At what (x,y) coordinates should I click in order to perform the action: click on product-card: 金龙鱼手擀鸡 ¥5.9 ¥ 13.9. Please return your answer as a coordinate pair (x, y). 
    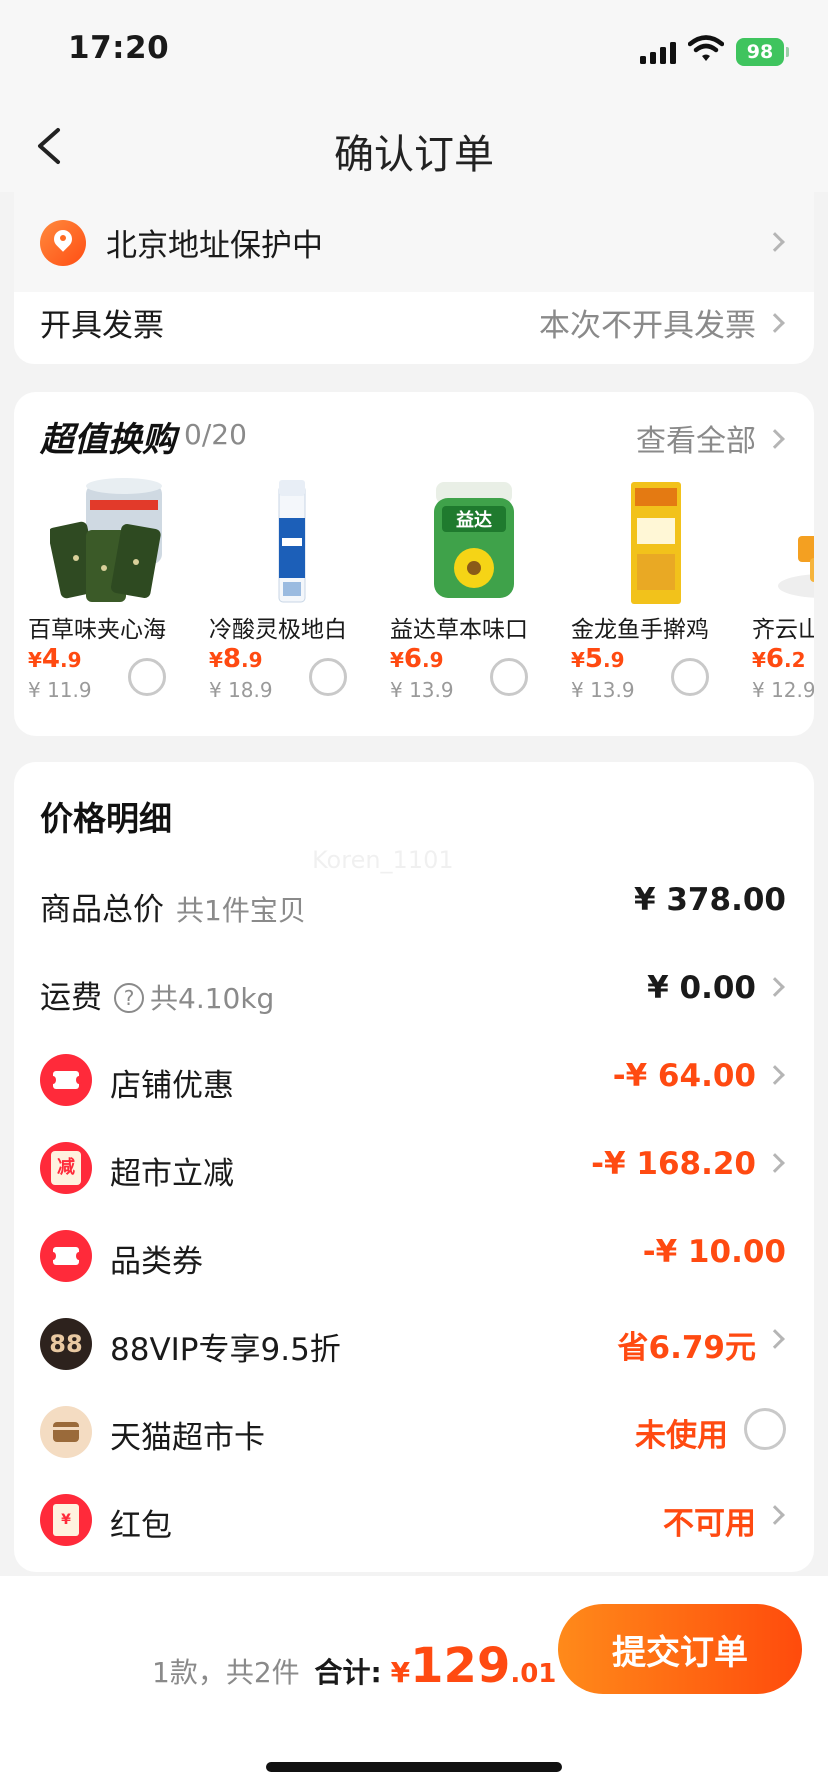
    Looking at the image, I should click on (661, 598).